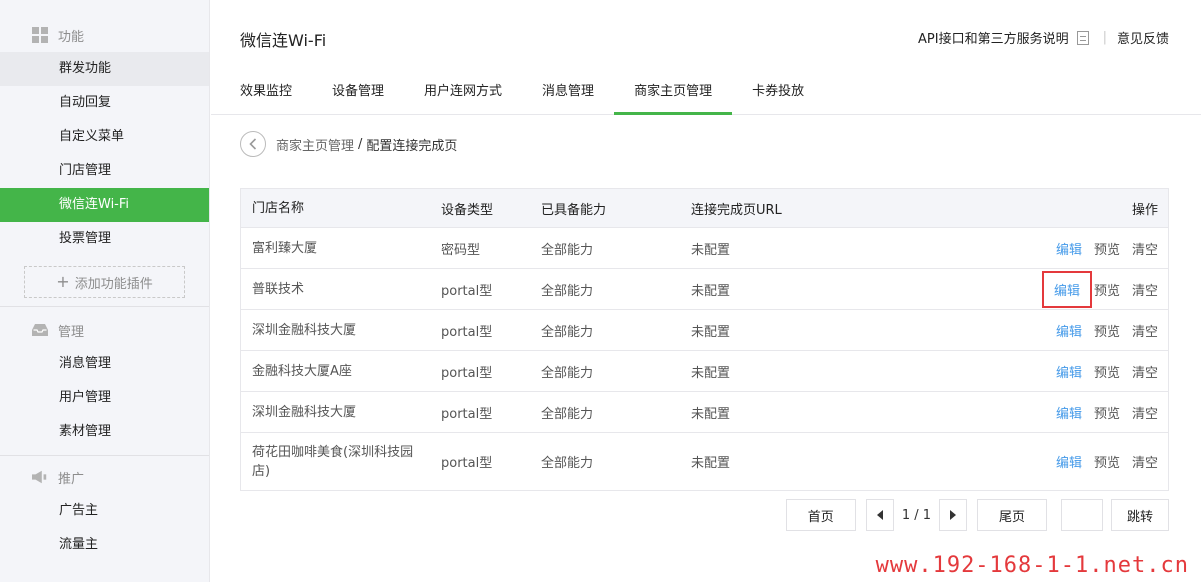  What do you see at coordinates (278, 208) in the screenshot?
I see `col-store-name: 门店名称` at bounding box center [278, 208].